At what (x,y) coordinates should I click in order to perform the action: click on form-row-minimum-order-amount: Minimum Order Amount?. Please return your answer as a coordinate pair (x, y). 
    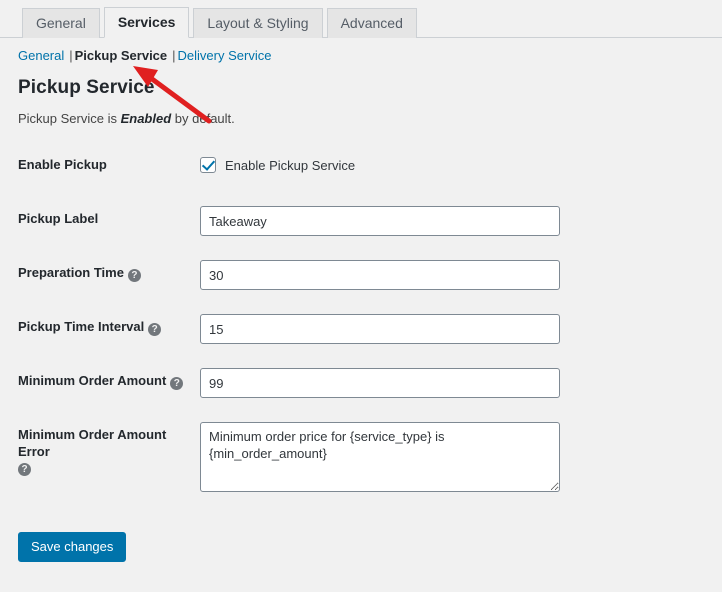
    Looking at the image, I should click on (361, 391).